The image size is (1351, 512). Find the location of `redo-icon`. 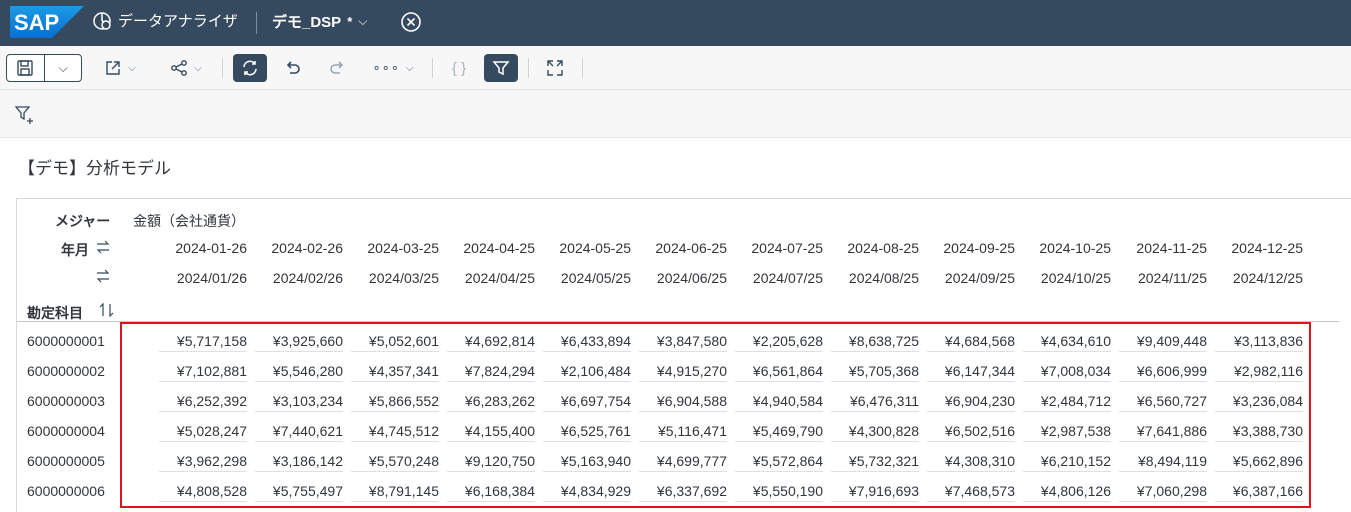

redo-icon is located at coordinates (337, 67).